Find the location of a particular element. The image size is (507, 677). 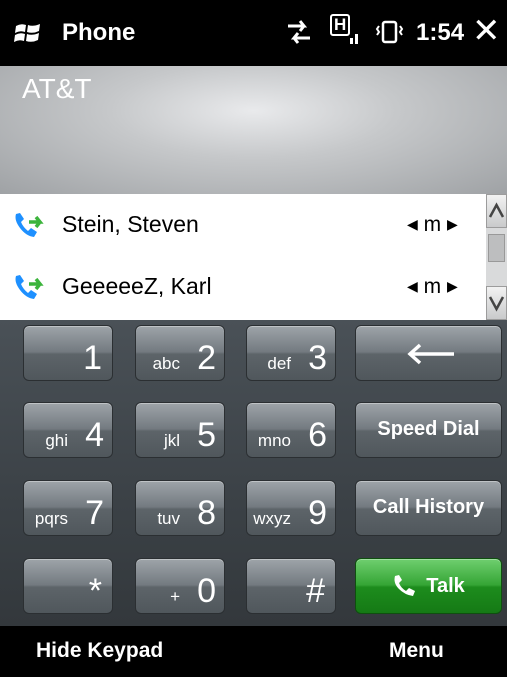

key-digit: 9 is located at coordinates (317, 513).